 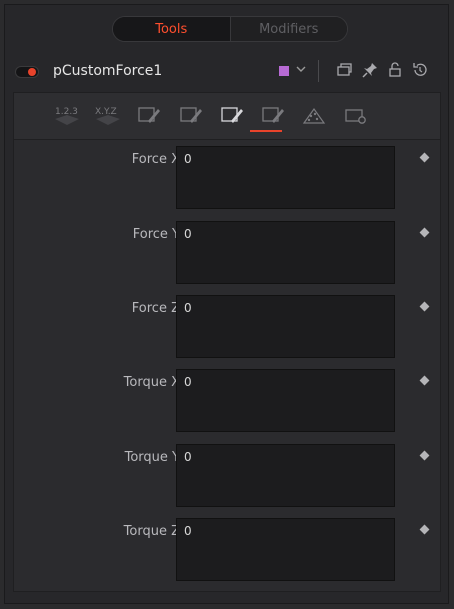 What do you see at coordinates (172, 29) in the screenshot?
I see `tab-tools: Tools` at bounding box center [172, 29].